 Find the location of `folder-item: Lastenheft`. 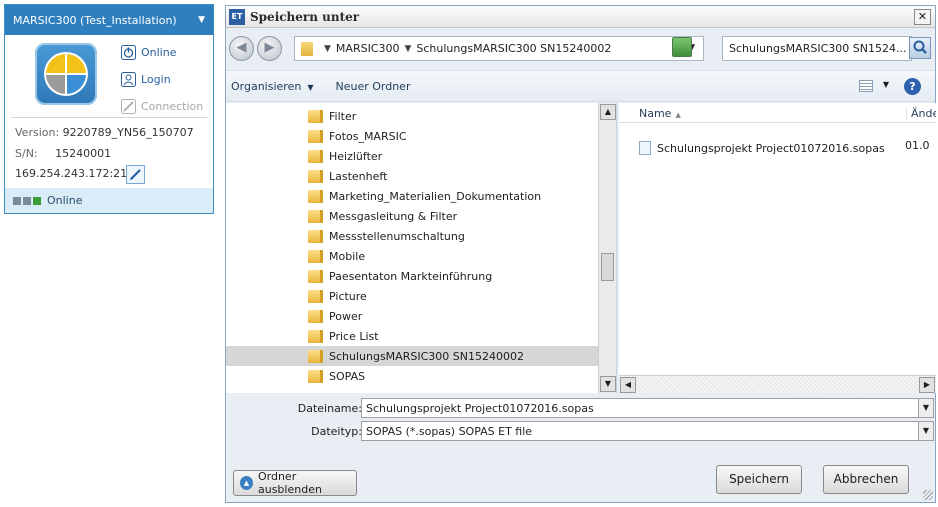

folder-item: Lastenheft is located at coordinates (412, 176).